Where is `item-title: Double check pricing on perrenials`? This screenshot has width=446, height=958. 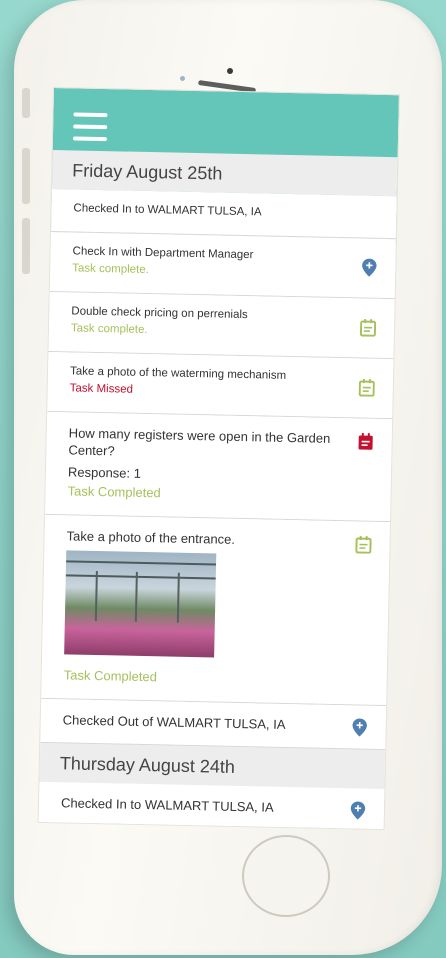
item-title: Double check pricing on perrenials is located at coordinates (159, 312).